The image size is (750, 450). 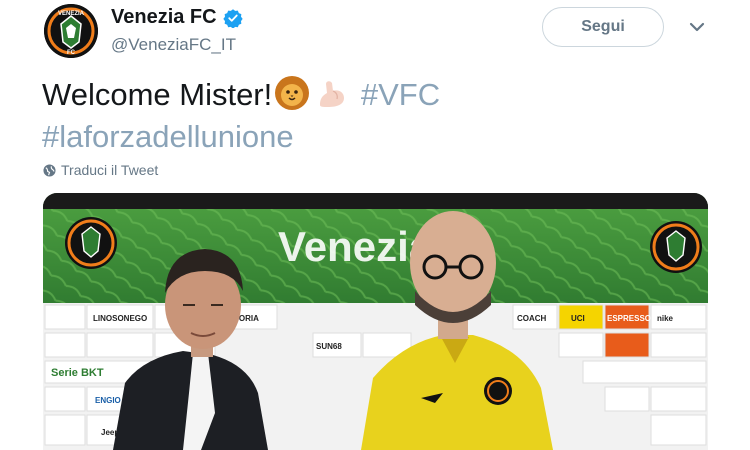 I want to click on verified-badge-icon, so click(x=232, y=18).